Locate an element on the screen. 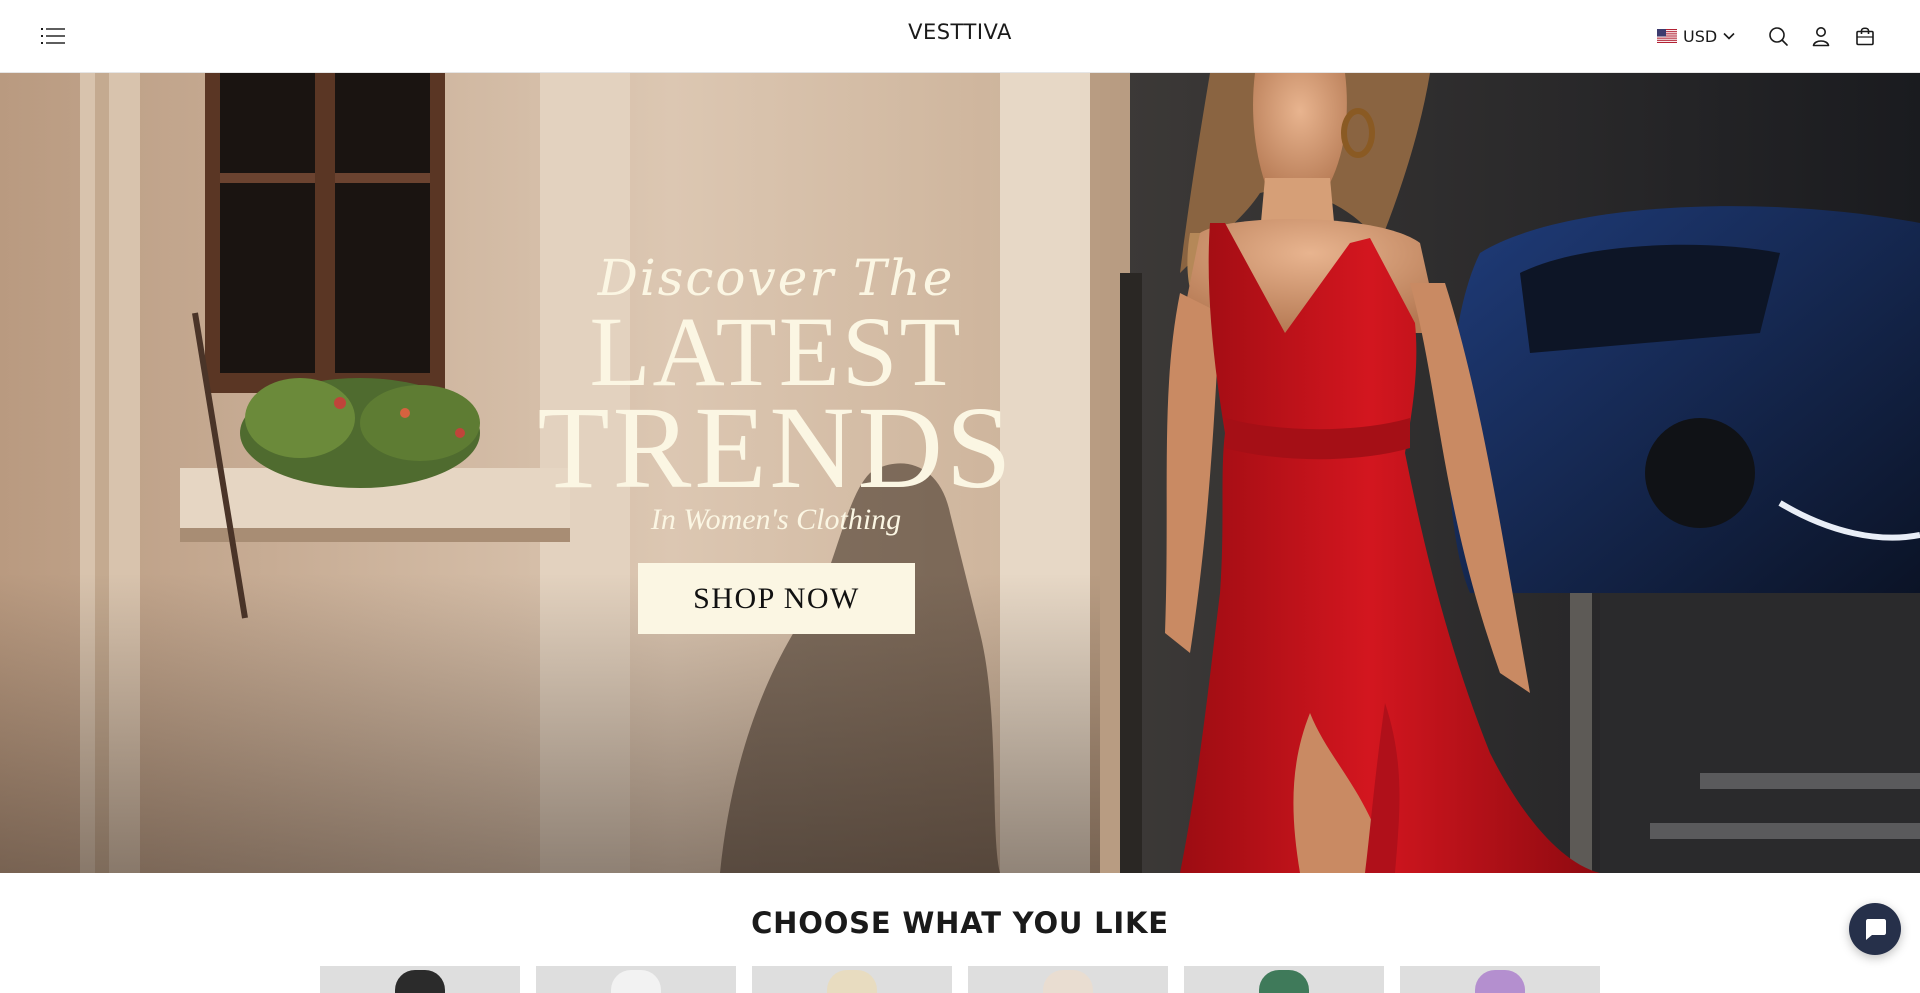 This screenshot has height=993, width=1920. category-list is located at coordinates (960, 979).